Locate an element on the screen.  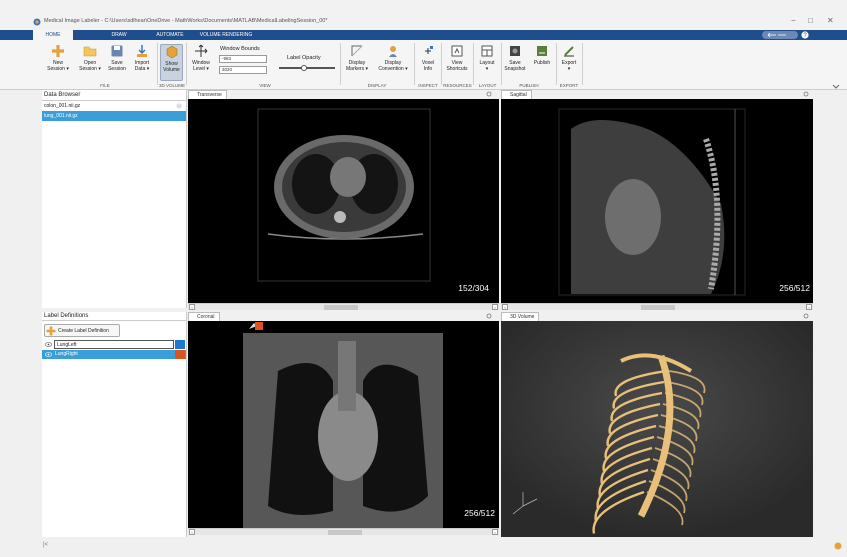
coronal-scrollbar: ‹ › is located at coordinates (343, 531).